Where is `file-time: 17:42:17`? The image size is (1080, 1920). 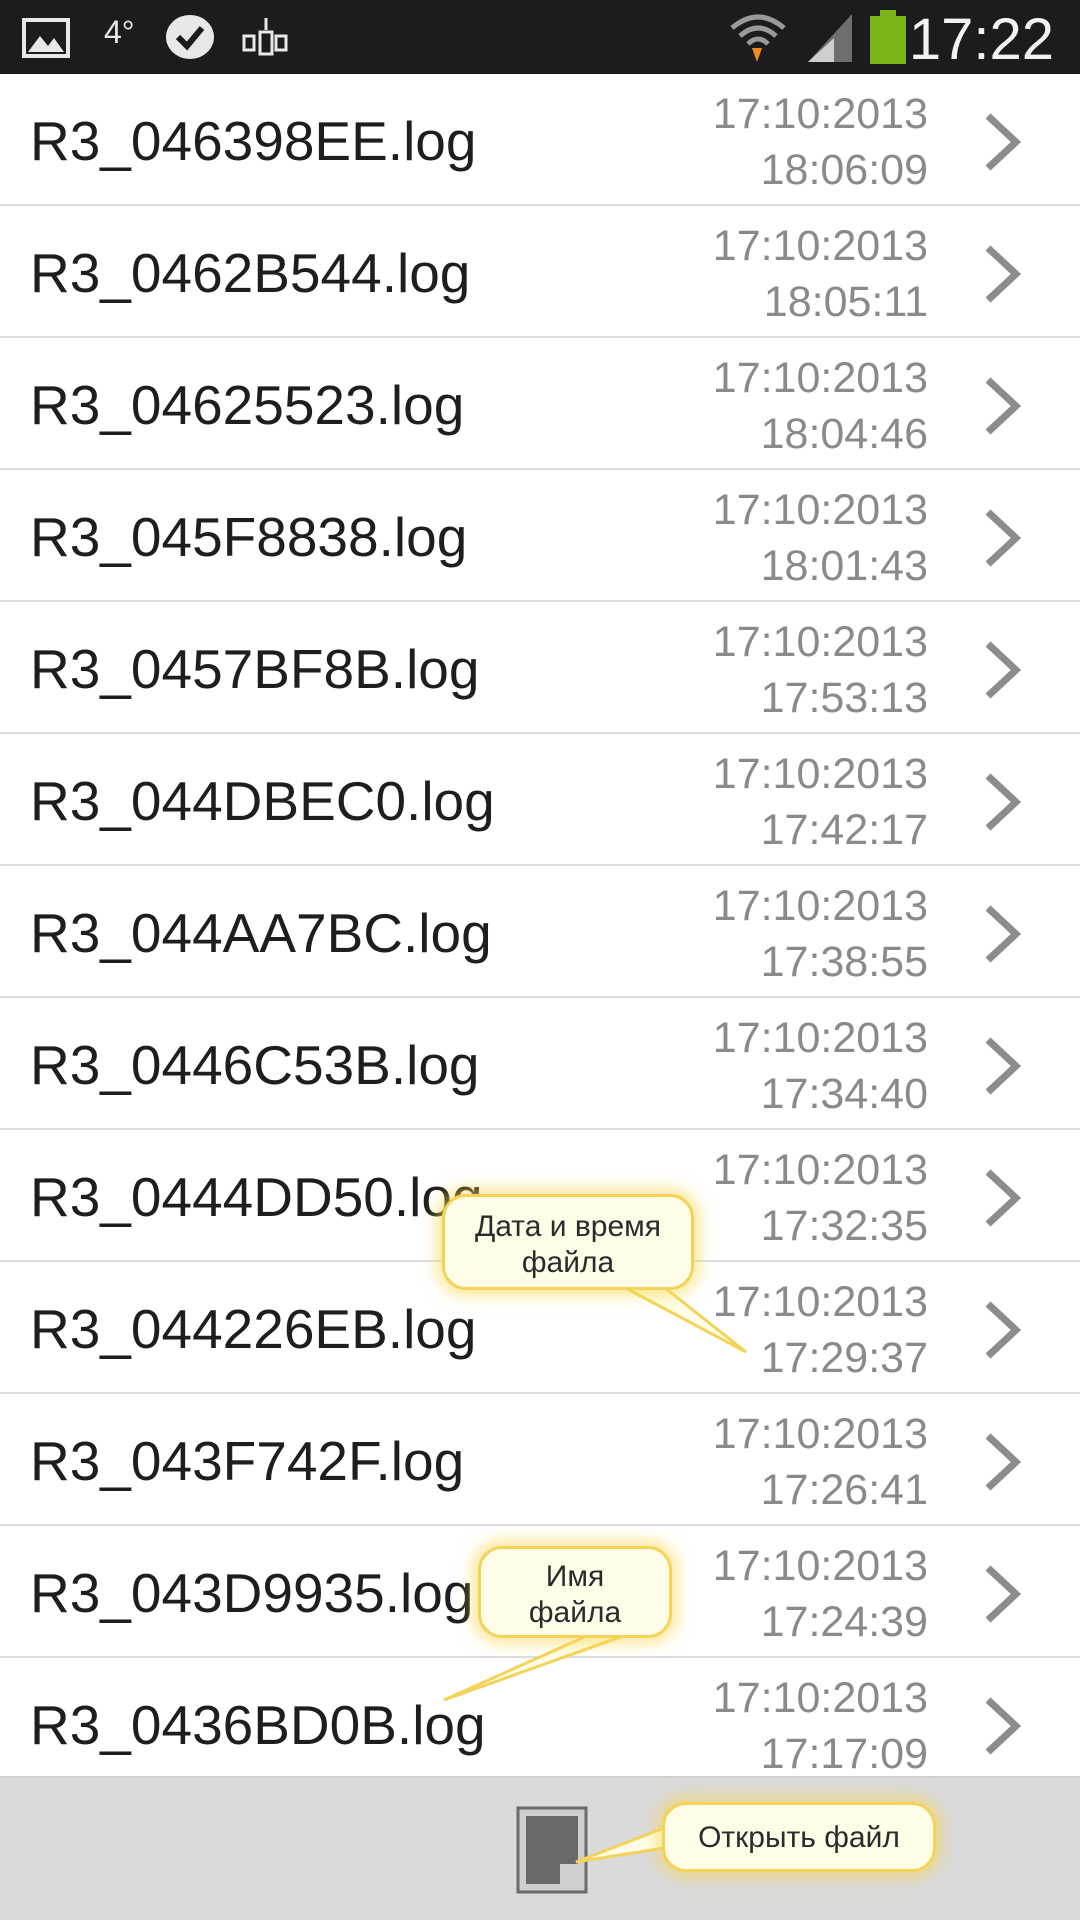
file-time: 17:42:17 is located at coordinates (844, 830).